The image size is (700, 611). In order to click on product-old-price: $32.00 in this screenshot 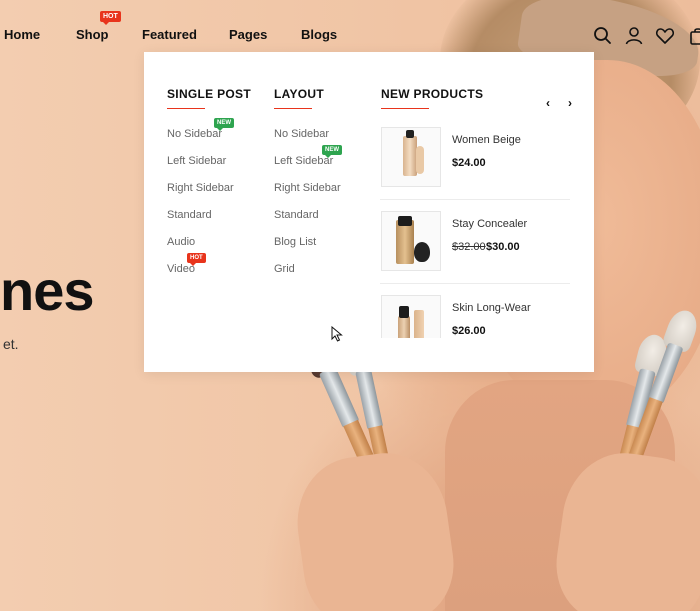, I will do `click(469, 247)`.